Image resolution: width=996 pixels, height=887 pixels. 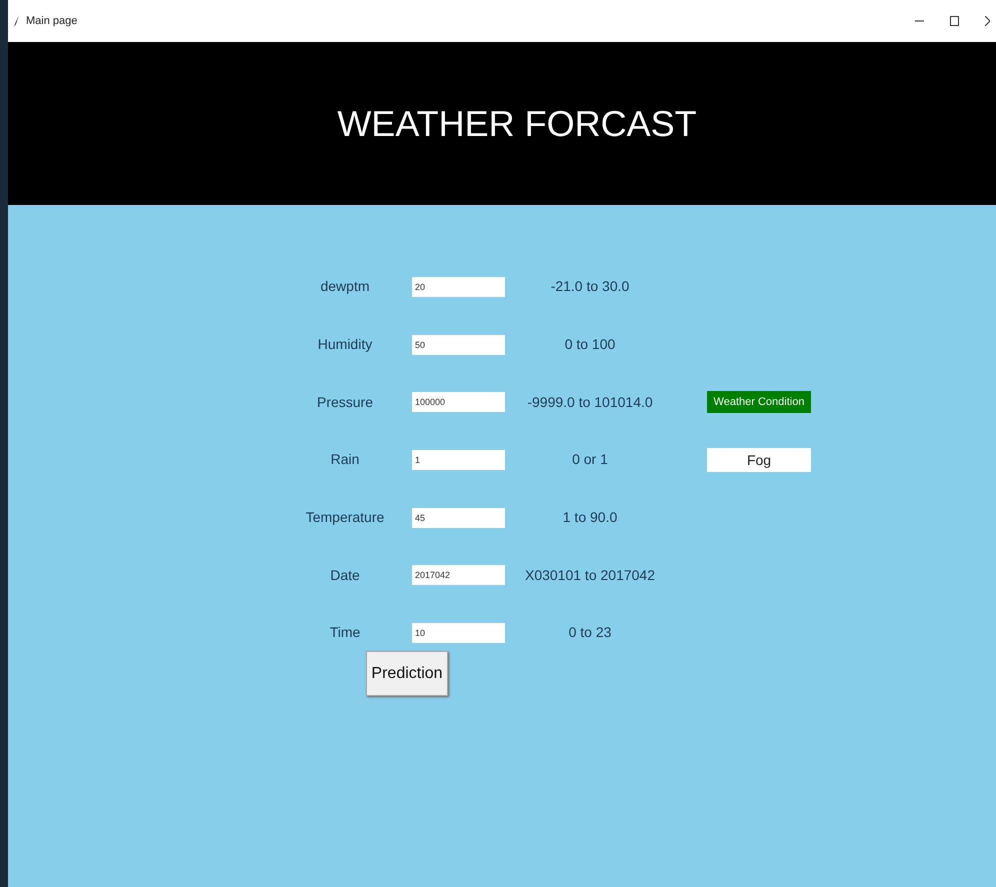 What do you see at coordinates (345, 518) in the screenshot?
I see `field-label: Temperature` at bounding box center [345, 518].